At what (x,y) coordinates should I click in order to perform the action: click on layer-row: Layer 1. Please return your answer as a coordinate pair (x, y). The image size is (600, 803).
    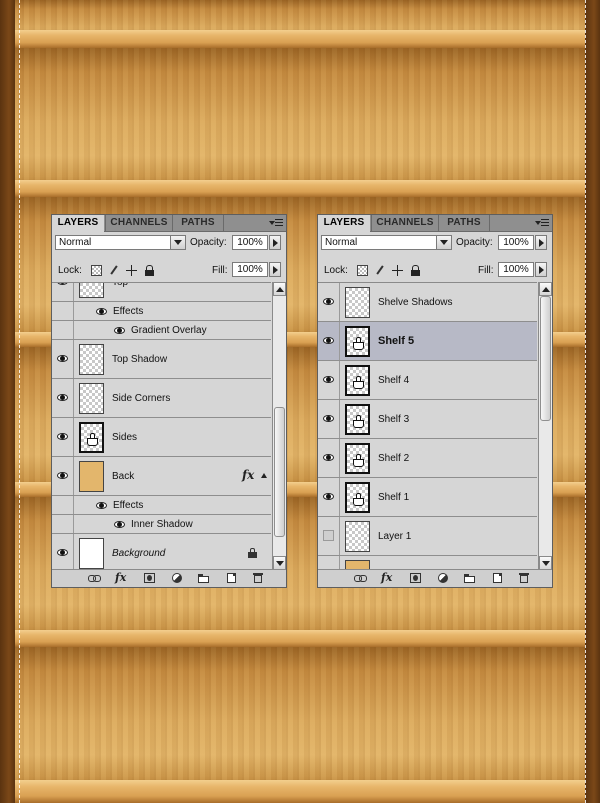
    Looking at the image, I should click on (427, 536).